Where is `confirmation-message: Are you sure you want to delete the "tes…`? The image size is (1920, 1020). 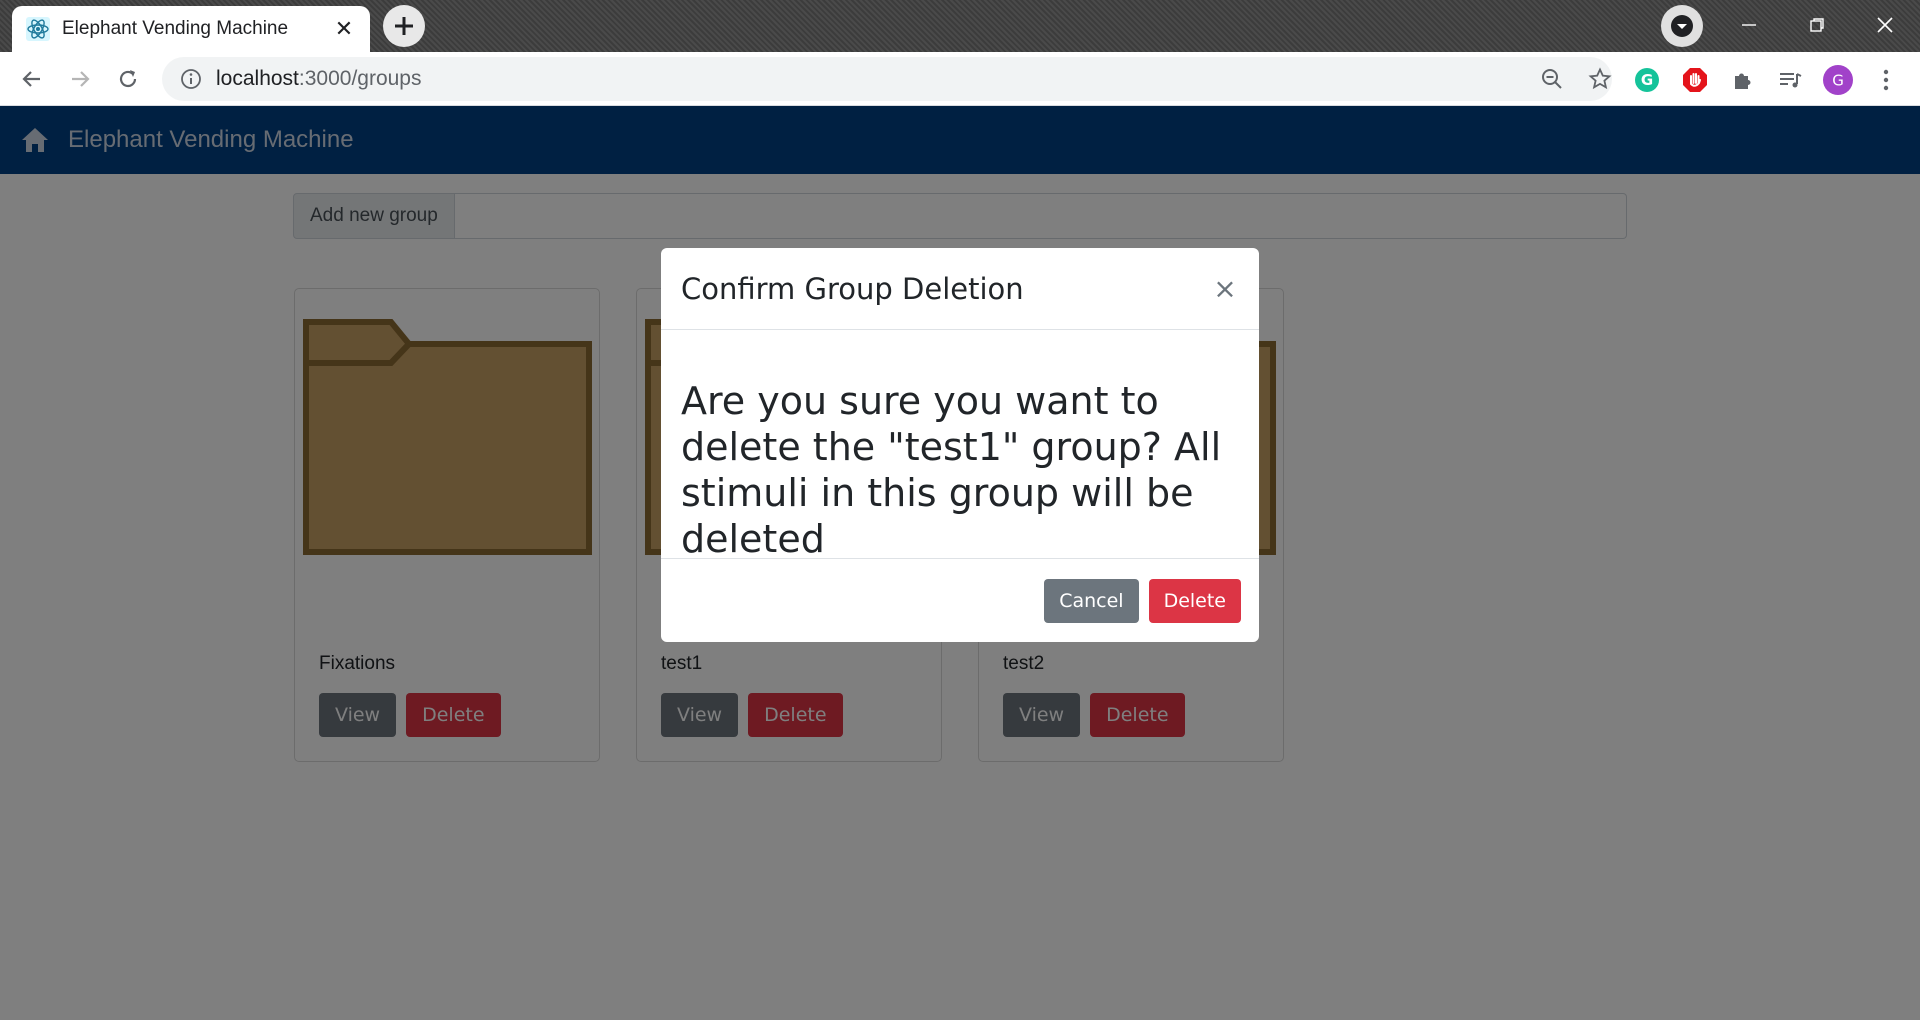 confirmation-message: Are you sure you want to delete the "tes… is located at coordinates (951, 470).